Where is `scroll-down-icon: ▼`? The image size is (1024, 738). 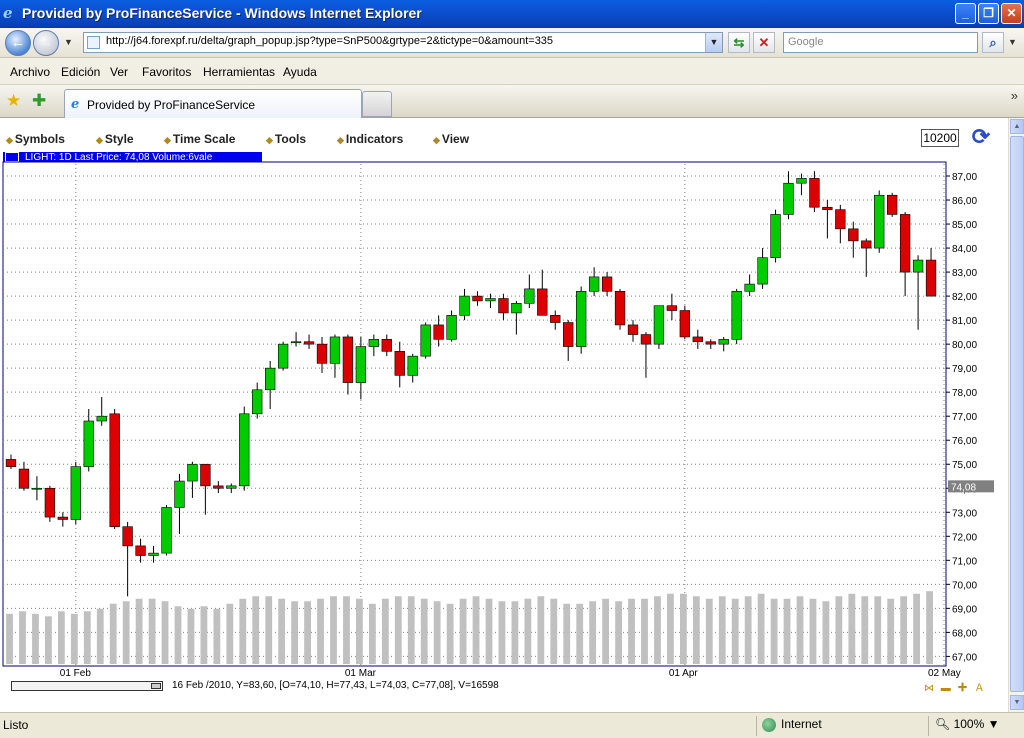 scroll-down-icon: ▼ is located at coordinates (1017, 702).